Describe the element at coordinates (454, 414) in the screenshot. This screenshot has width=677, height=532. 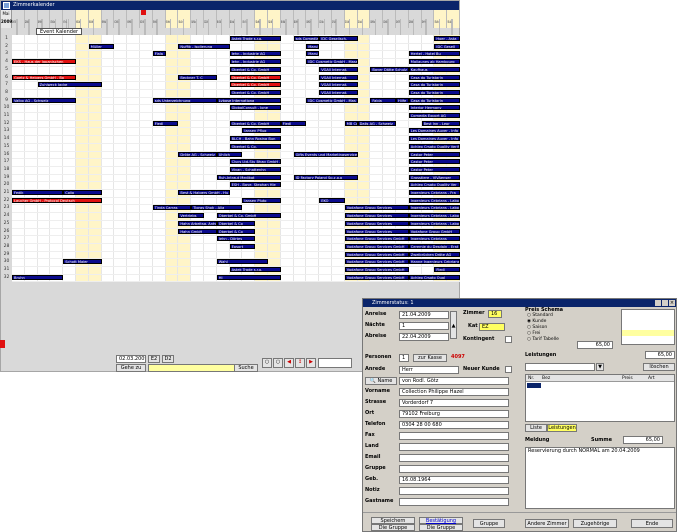
I see `ort-field: 79102 Freiburg` at that location.